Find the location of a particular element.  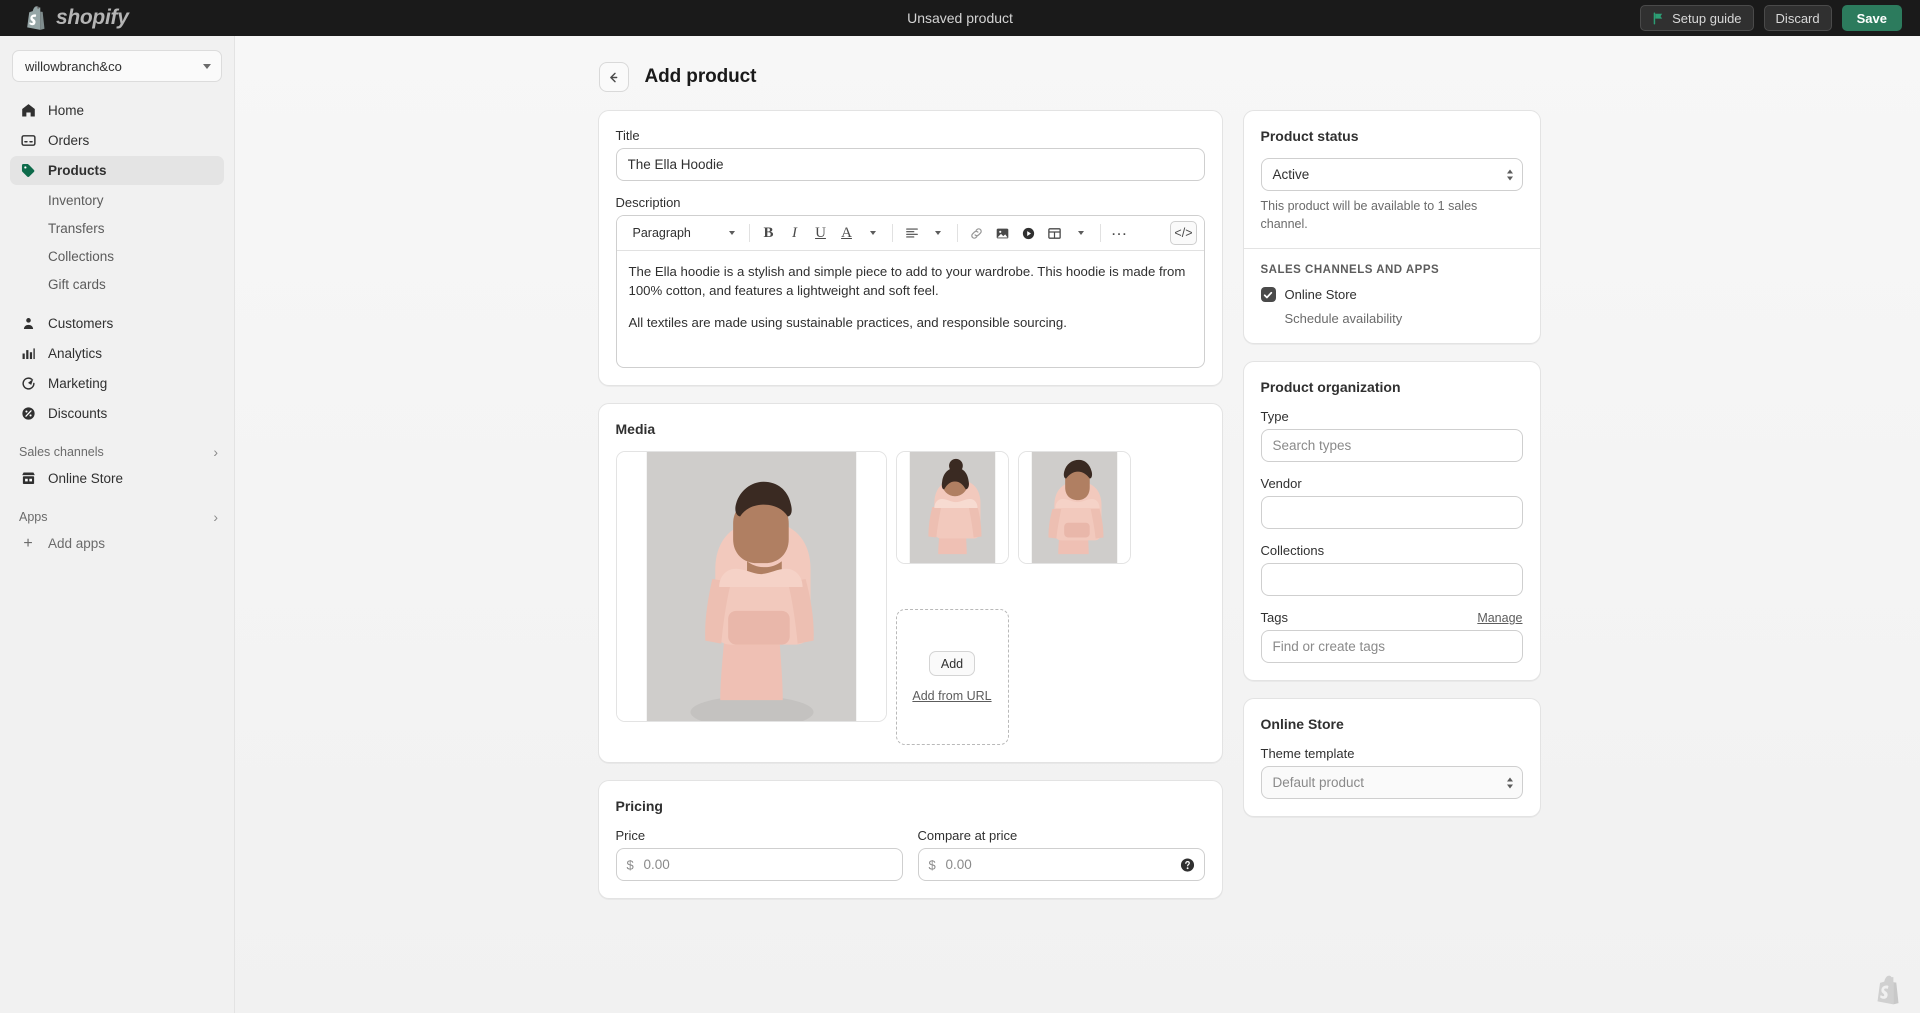

image-icon is located at coordinates (1002, 233).